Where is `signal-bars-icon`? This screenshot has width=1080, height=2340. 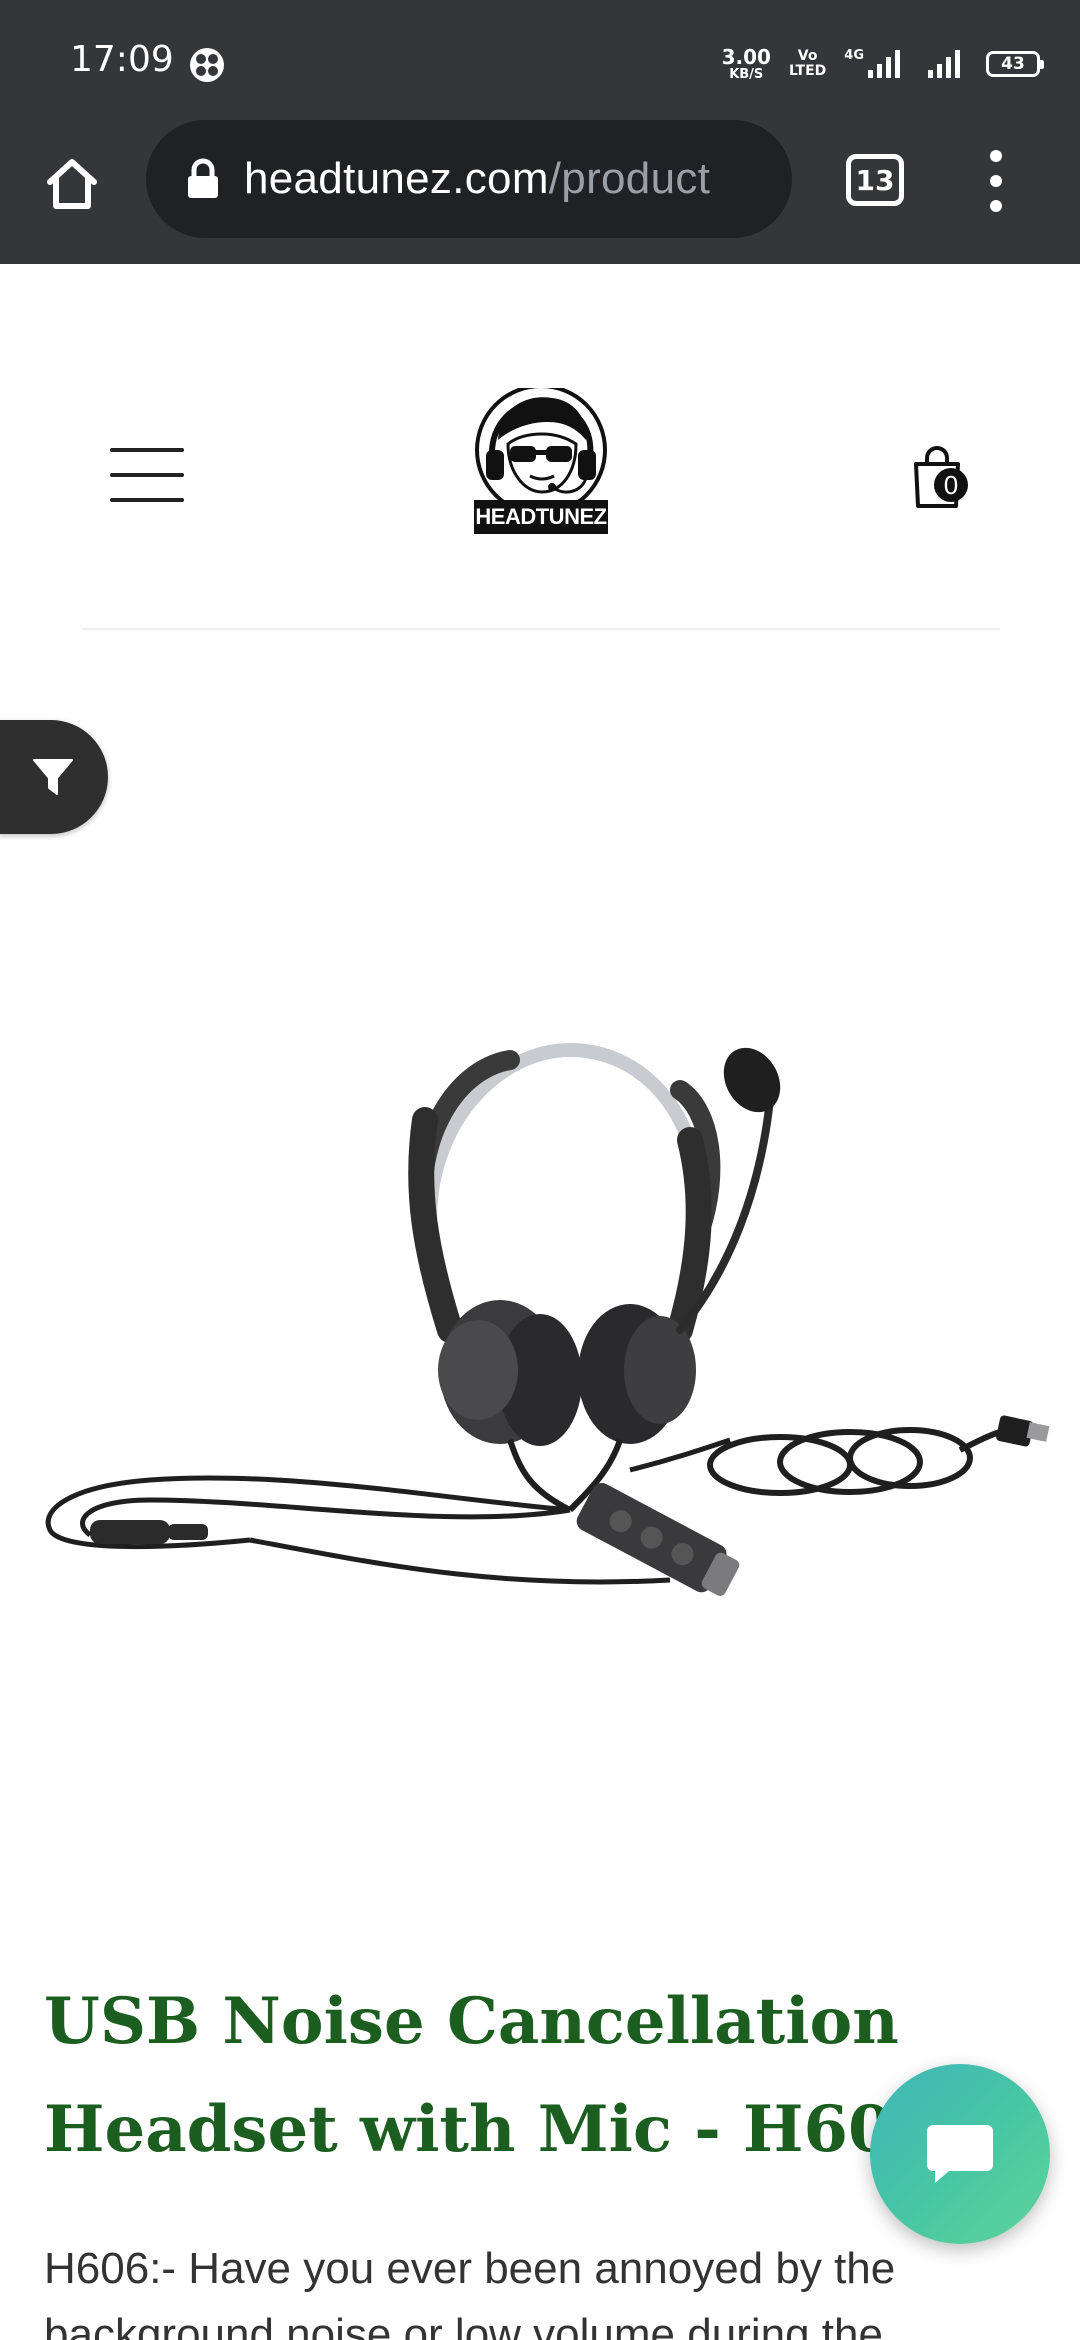
signal-bars-icon is located at coordinates (884, 64).